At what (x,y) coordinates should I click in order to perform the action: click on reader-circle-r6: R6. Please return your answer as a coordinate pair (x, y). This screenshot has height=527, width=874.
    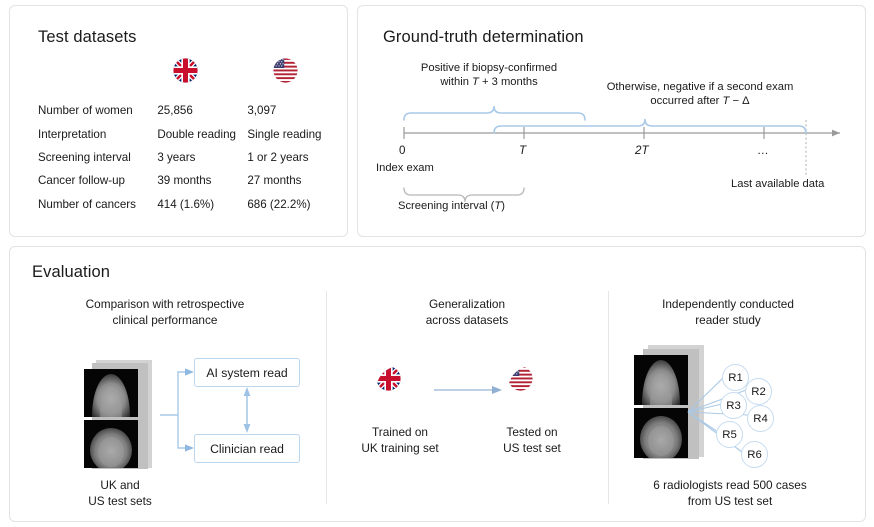
    Looking at the image, I should click on (754, 454).